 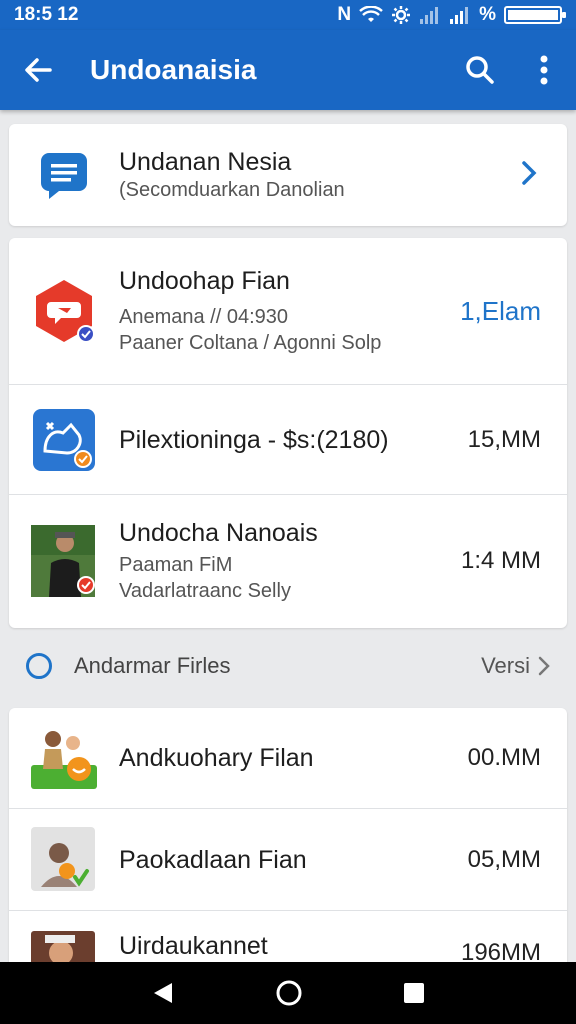 I want to click on item-sub2: Vadarlatraanc Selly, so click(x=205, y=590).